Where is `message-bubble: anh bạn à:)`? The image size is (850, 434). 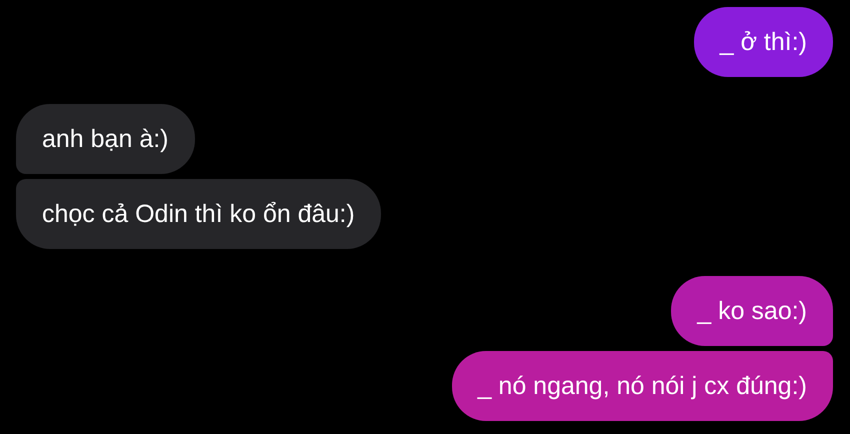 message-bubble: anh bạn à:) is located at coordinates (105, 139).